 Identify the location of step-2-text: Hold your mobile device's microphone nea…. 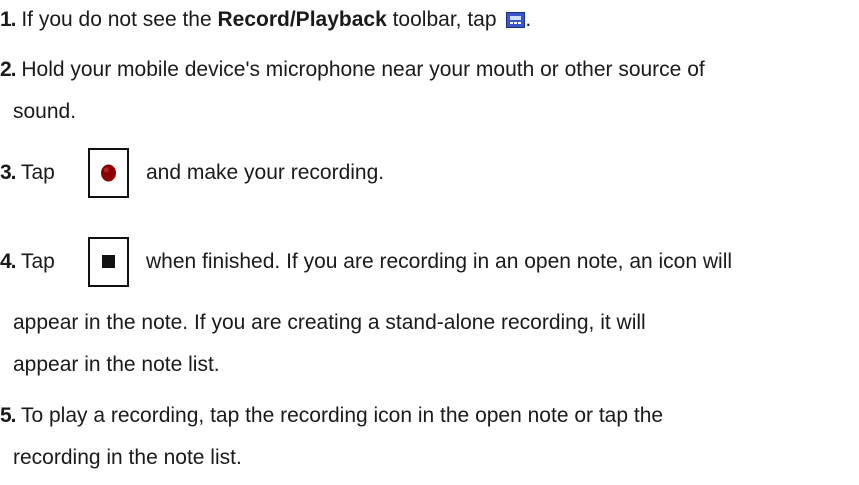
(360, 69).